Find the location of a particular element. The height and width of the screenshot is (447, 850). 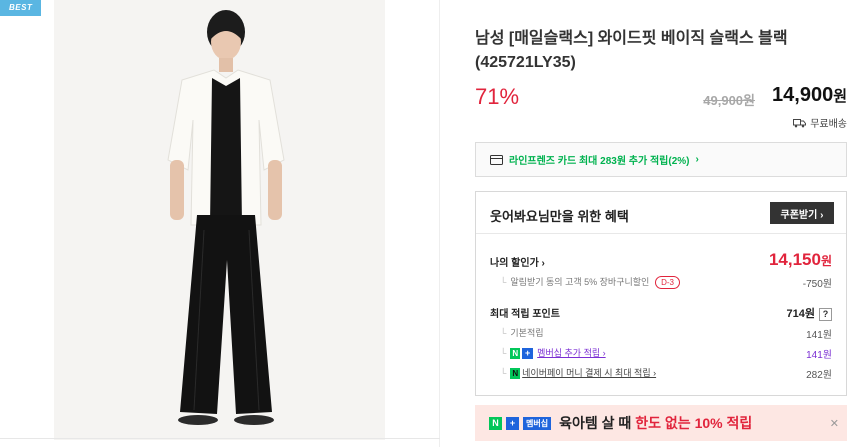

basic-points-label: 기본적립 is located at coordinates (527, 333).